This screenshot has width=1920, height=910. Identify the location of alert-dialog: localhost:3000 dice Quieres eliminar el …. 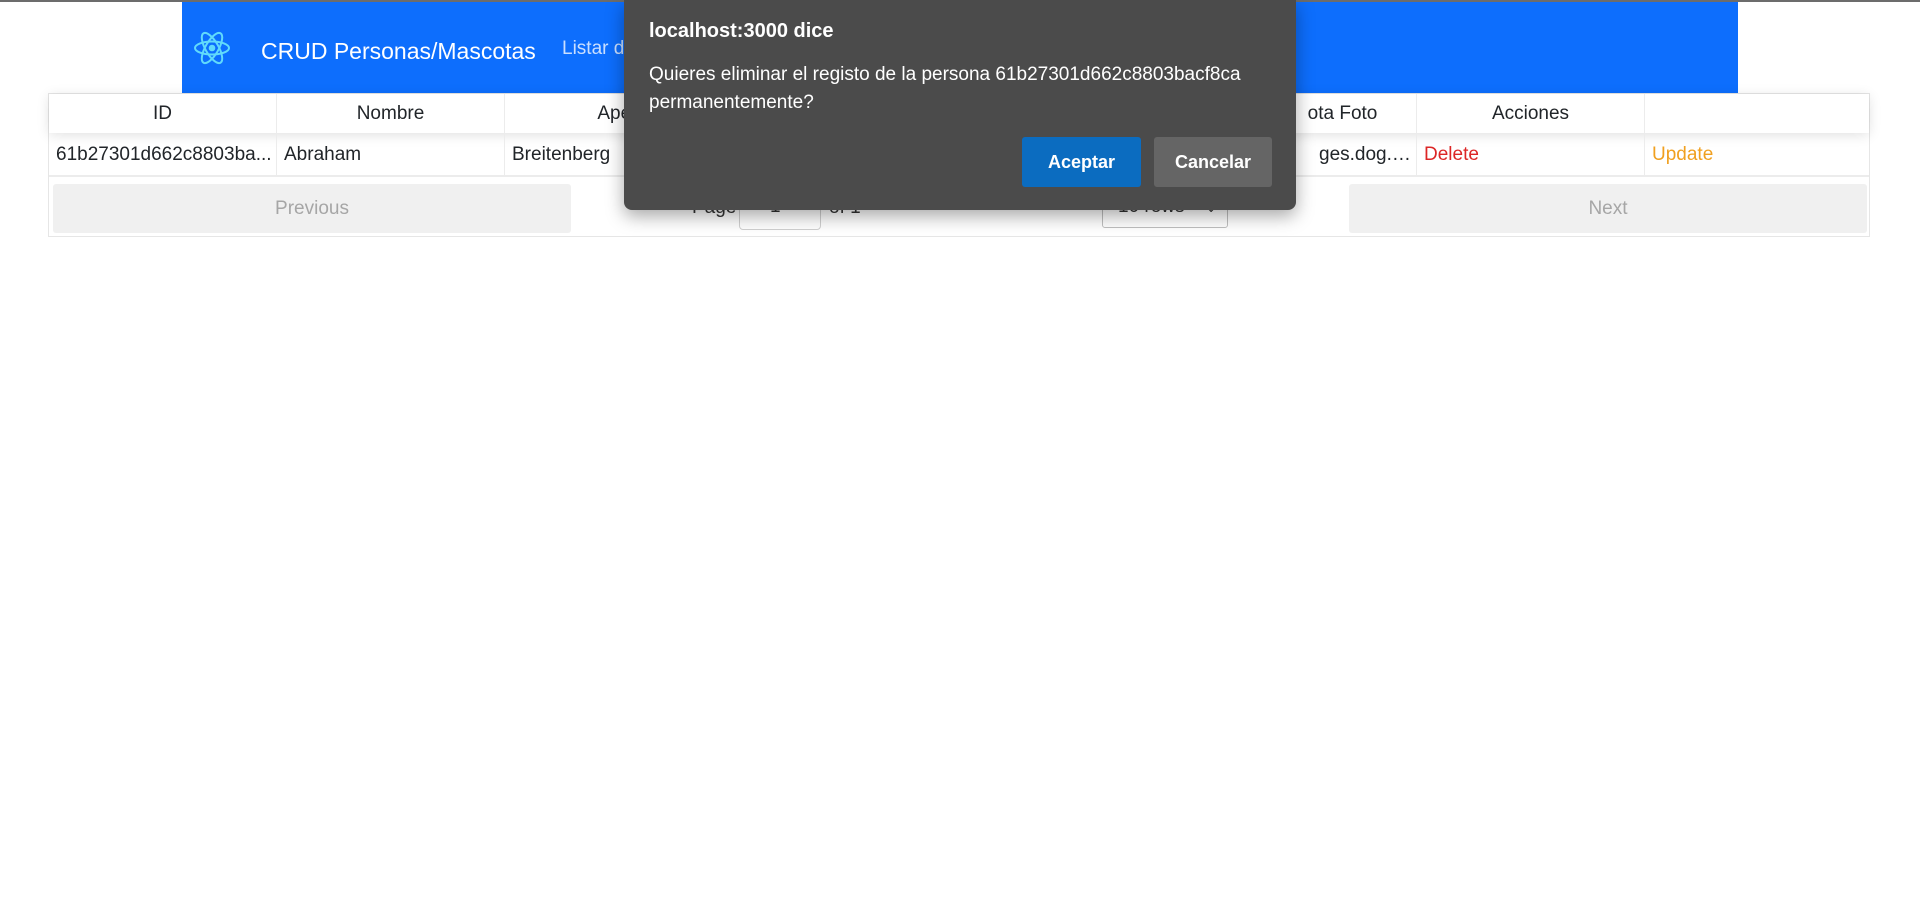
(960, 105).